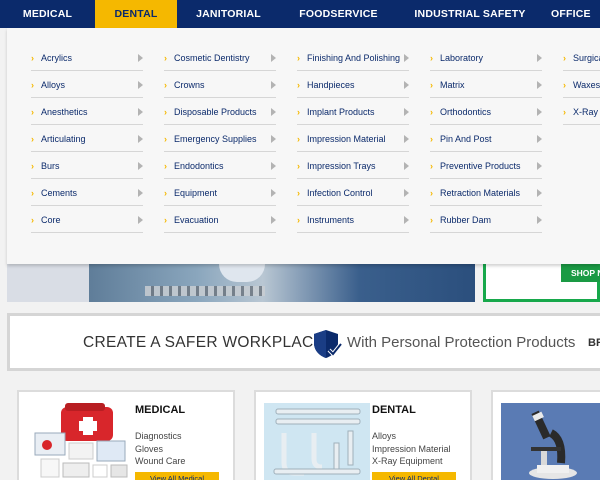  I want to click on menu-item-label: Handpieces, so click(331, 85).